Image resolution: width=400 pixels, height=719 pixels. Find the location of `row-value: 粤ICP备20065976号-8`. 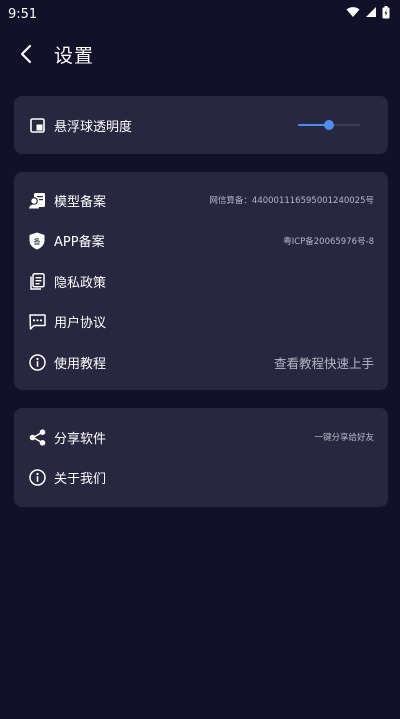

row-value: 粤ICP备20065976号-8 is located at coordinates (328, 241).